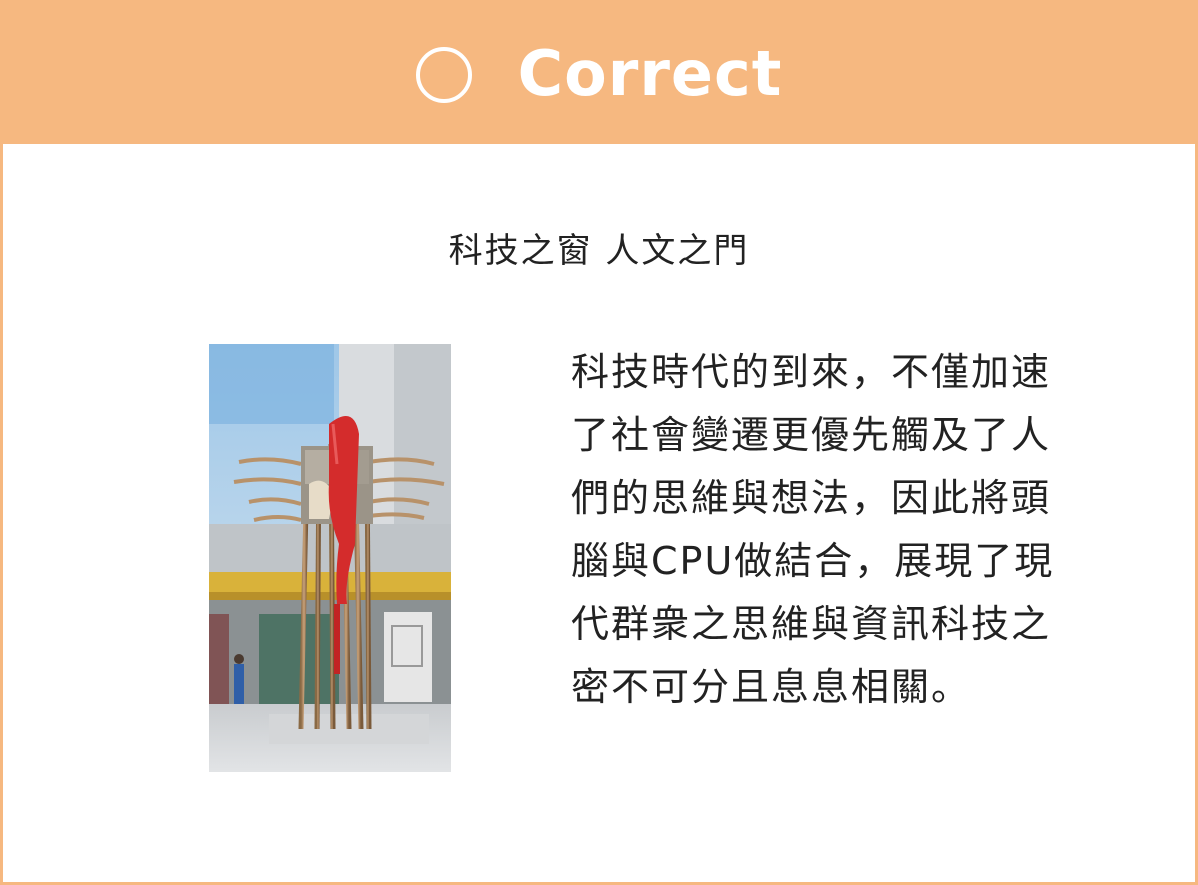 Image resolution: width=1198 pixels, height=885 pixels. Describe the element at coordinates (599, 251) in the screenshot. I see `card-title: 科技之窗 人文之門` at that location.